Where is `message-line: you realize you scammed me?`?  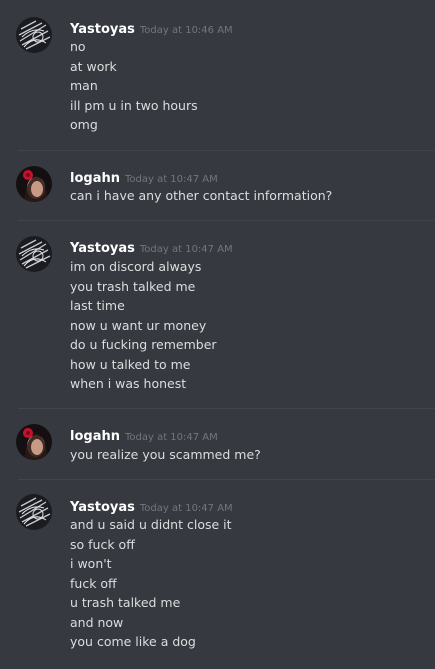 message-line: you realize you scammed me? is located at coordinates (165, 454).